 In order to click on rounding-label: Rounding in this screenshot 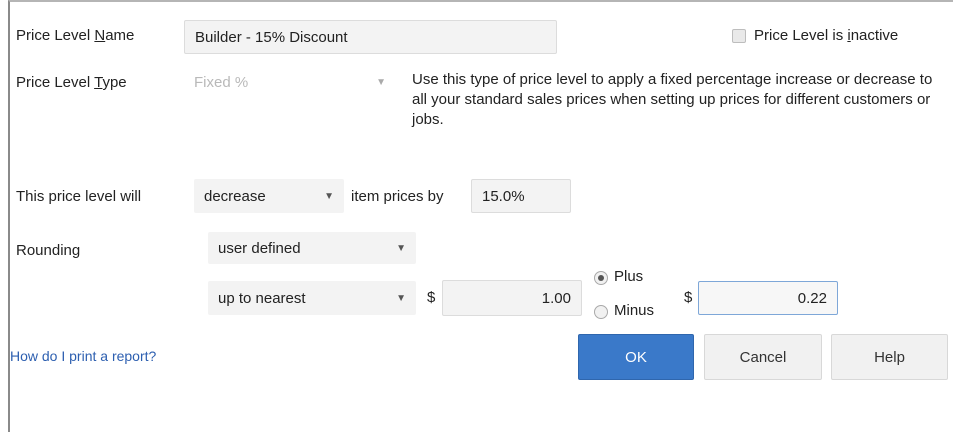, I will do `click(48, 250)`.